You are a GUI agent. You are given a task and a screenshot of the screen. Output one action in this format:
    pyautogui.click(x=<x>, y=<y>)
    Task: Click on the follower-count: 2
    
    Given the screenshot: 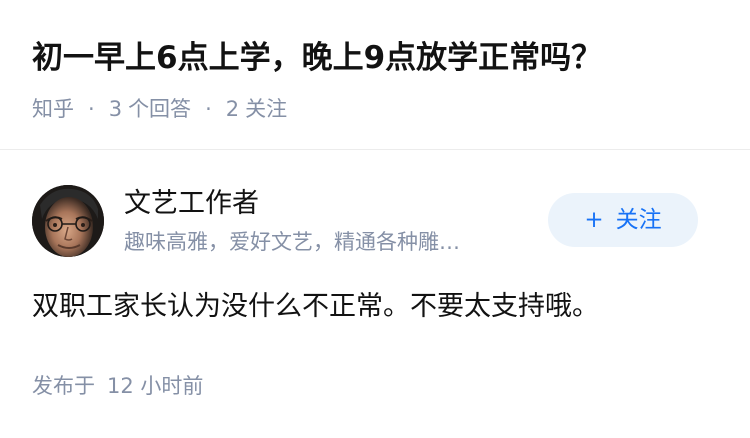 What is the action you would take?
    pyautogui.click(x=232, y=109)
    